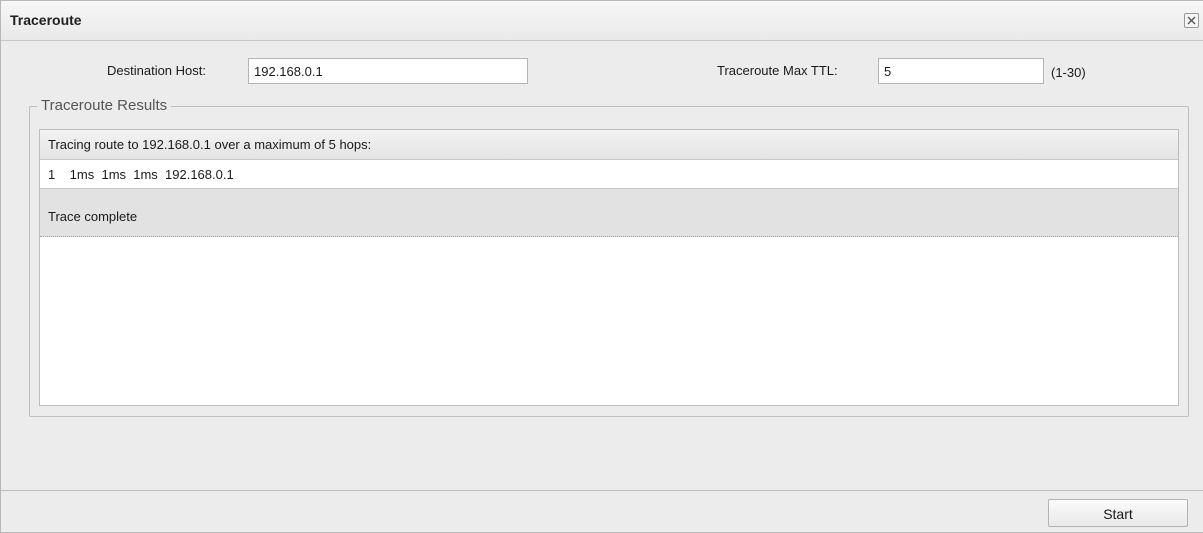  I want to click on results-legend: Traceroute Results, so click(104, 105).